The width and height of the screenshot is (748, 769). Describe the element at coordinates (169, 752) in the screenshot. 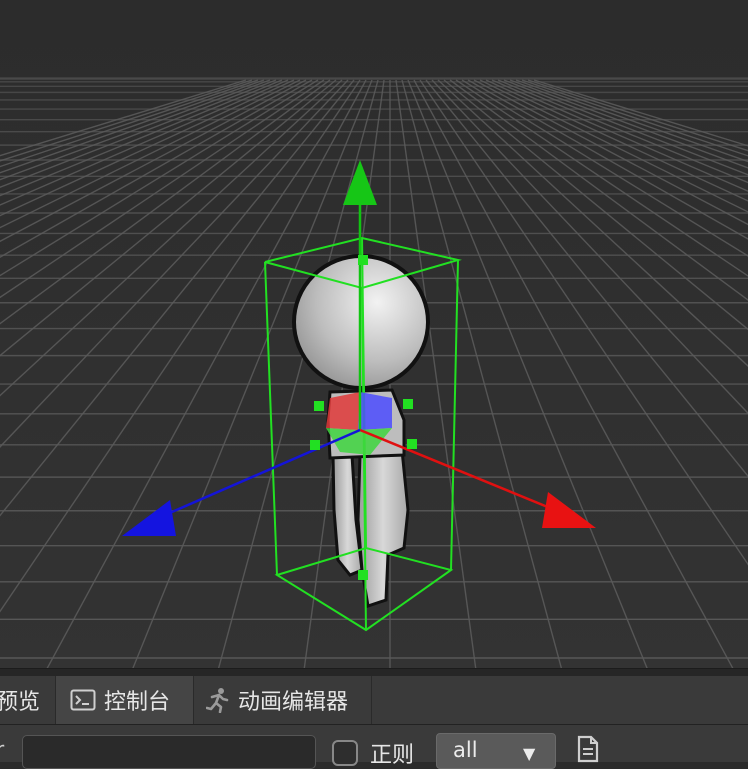

I see `console-filter-input` at that location.